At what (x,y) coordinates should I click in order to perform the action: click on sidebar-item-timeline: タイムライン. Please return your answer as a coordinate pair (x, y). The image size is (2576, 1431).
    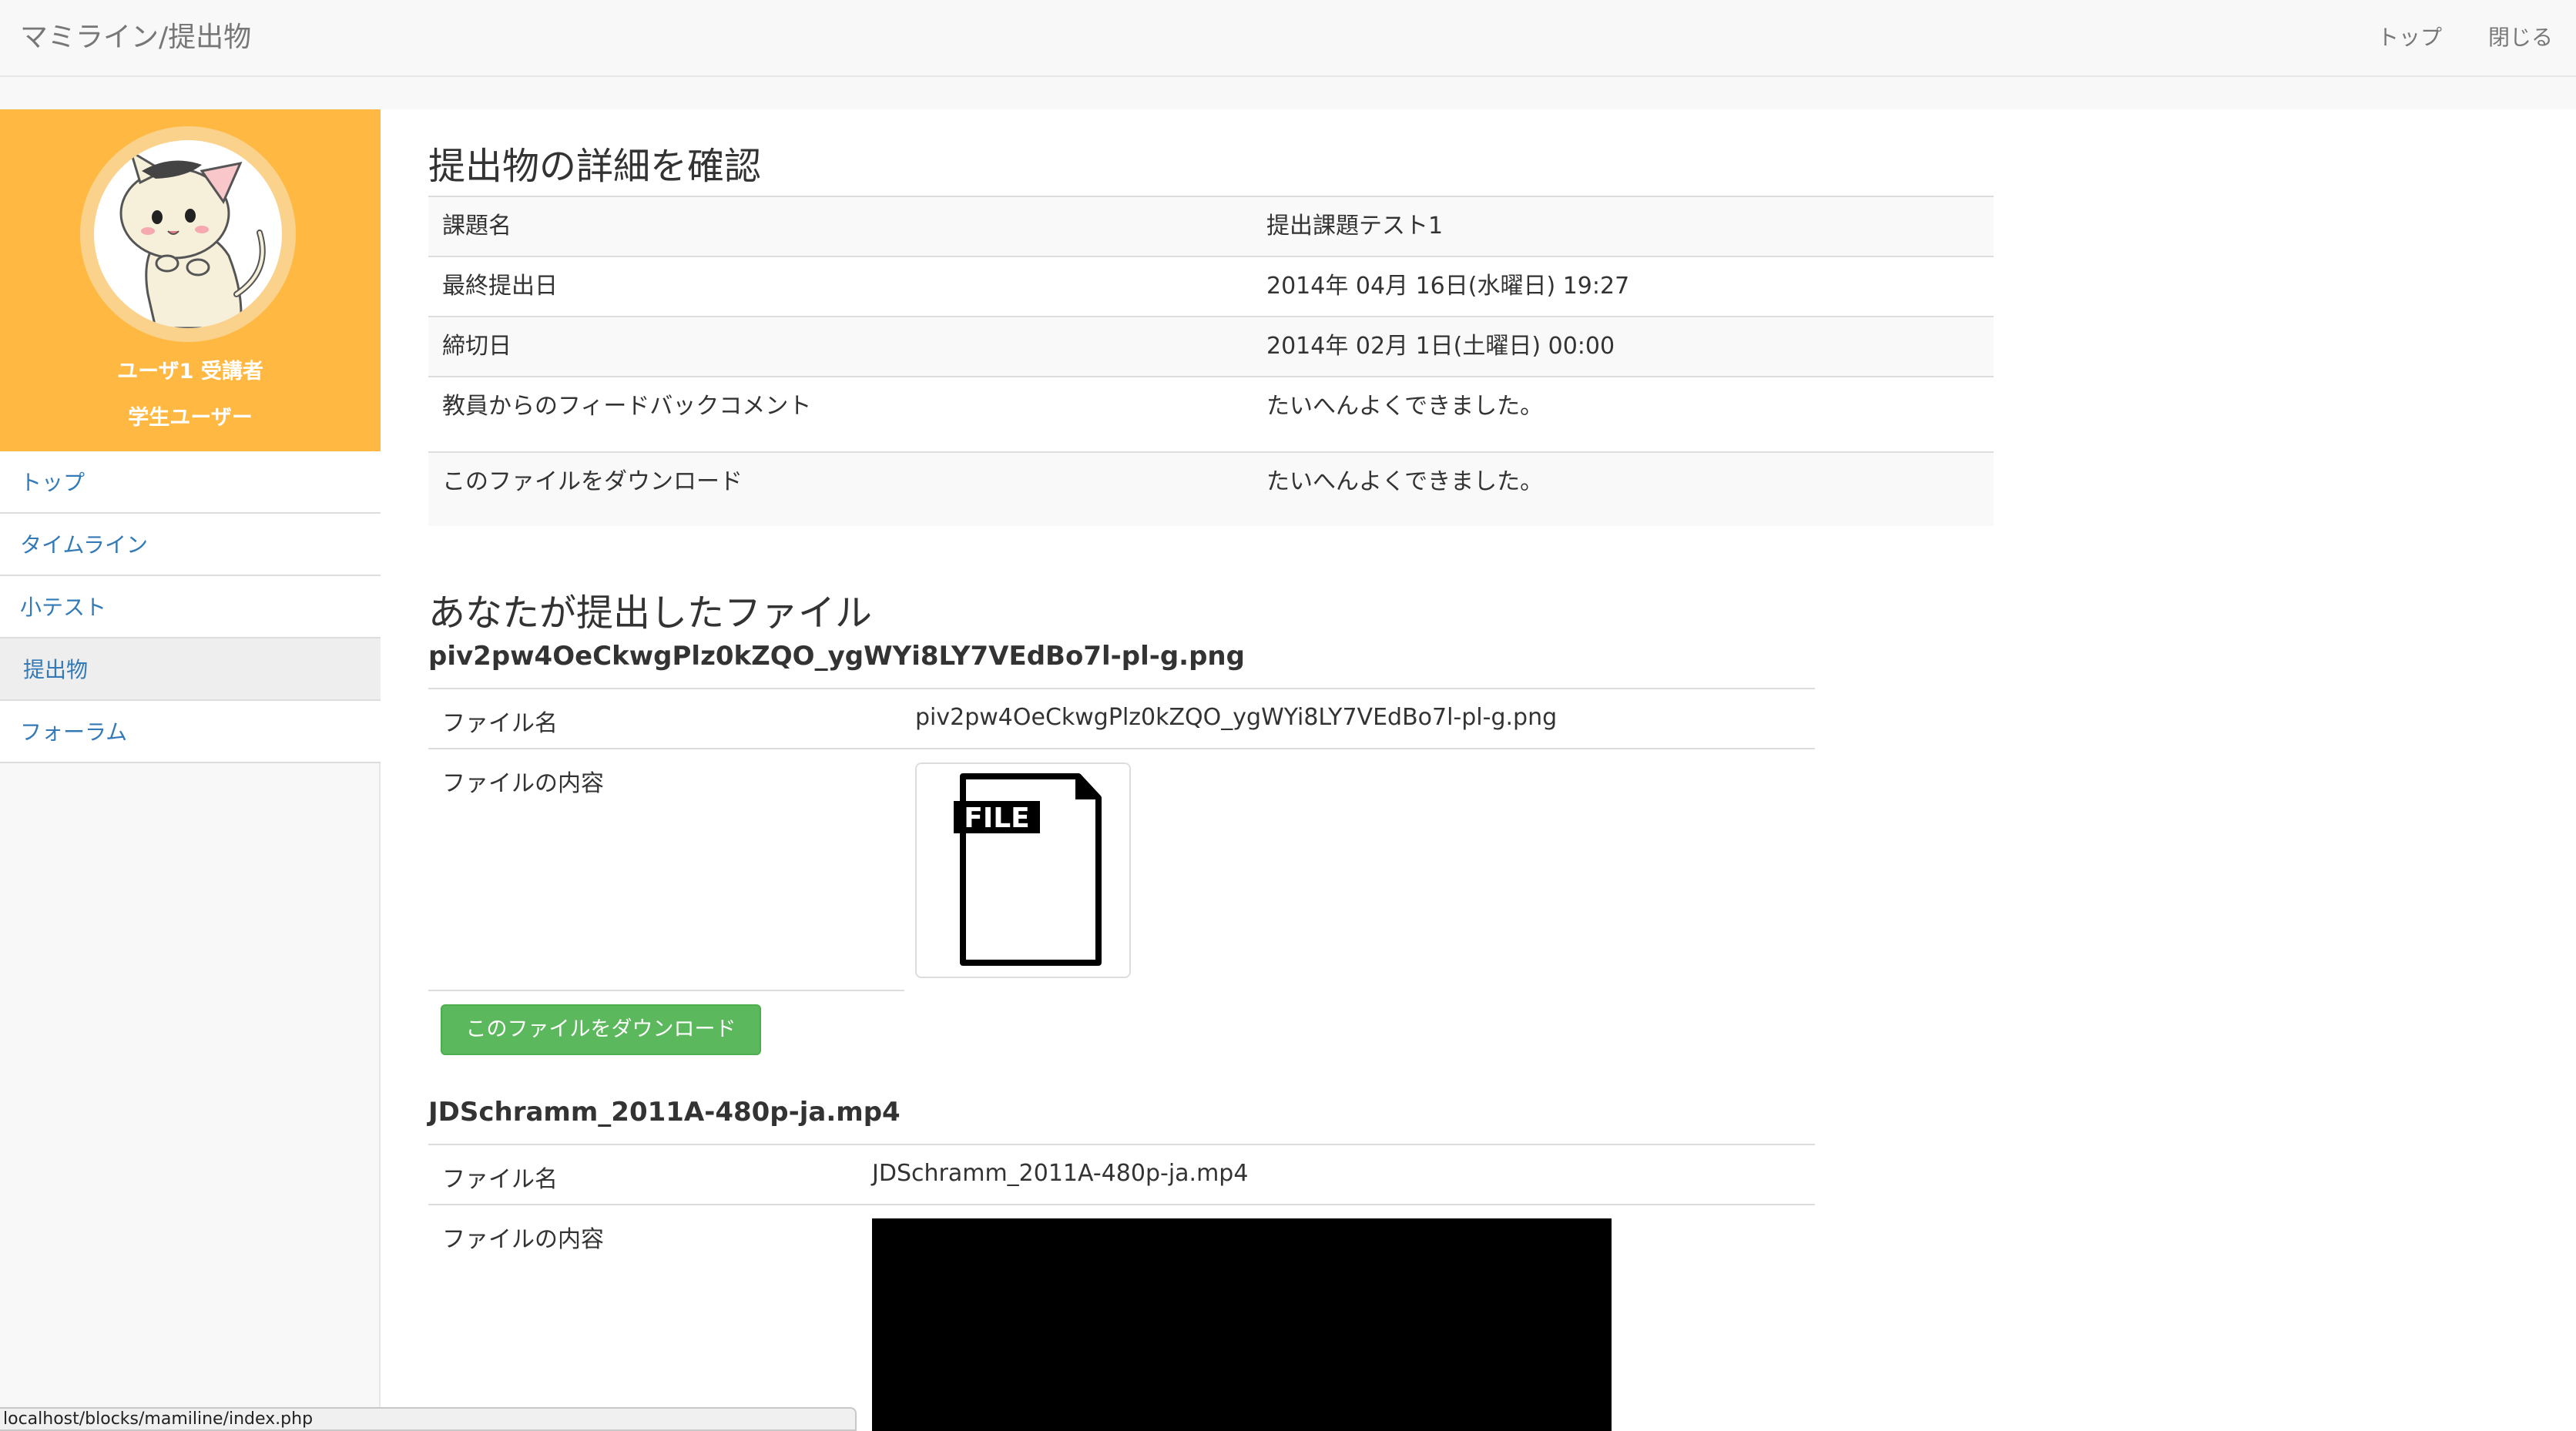
    Looking at the image, I should click on (190, 545).